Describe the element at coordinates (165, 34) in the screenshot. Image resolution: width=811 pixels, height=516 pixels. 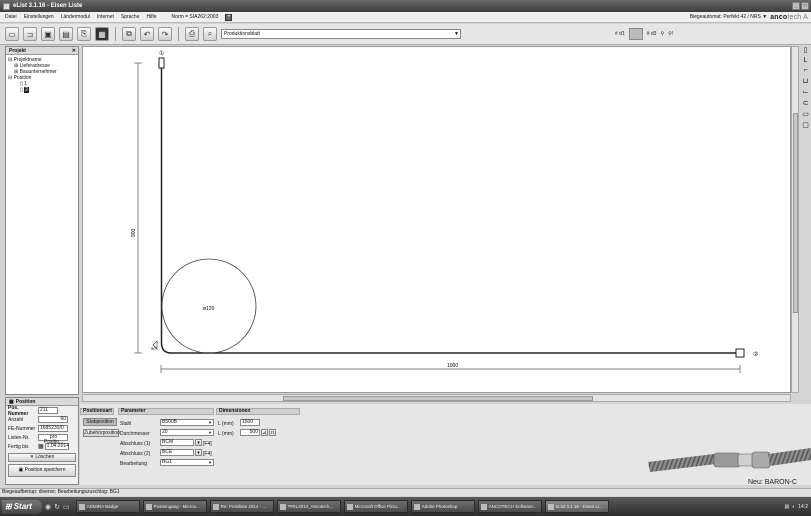
I see `redo-icon: ↷` at that location.